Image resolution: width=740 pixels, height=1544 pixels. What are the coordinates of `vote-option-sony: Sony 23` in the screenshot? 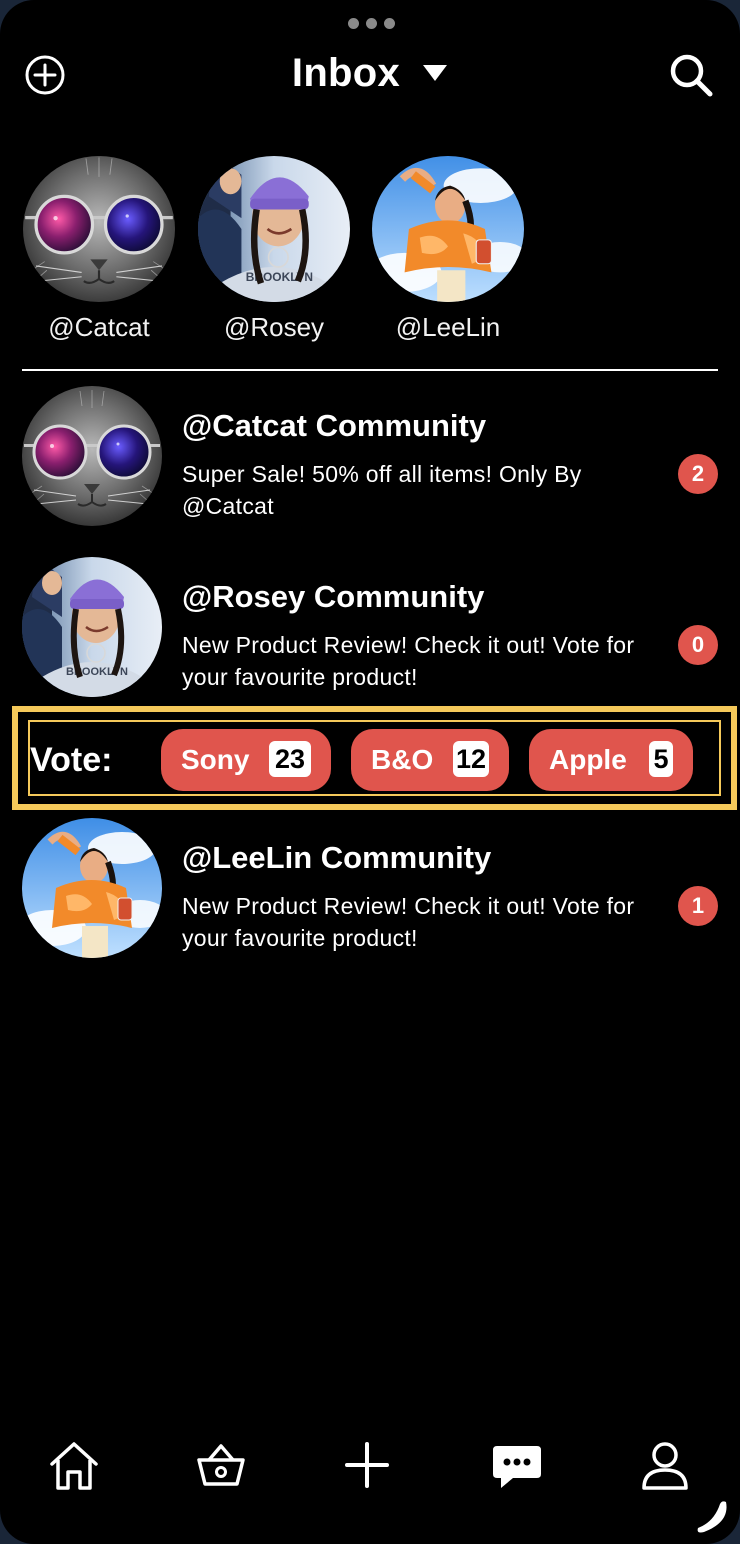 It's located at (246, 760).